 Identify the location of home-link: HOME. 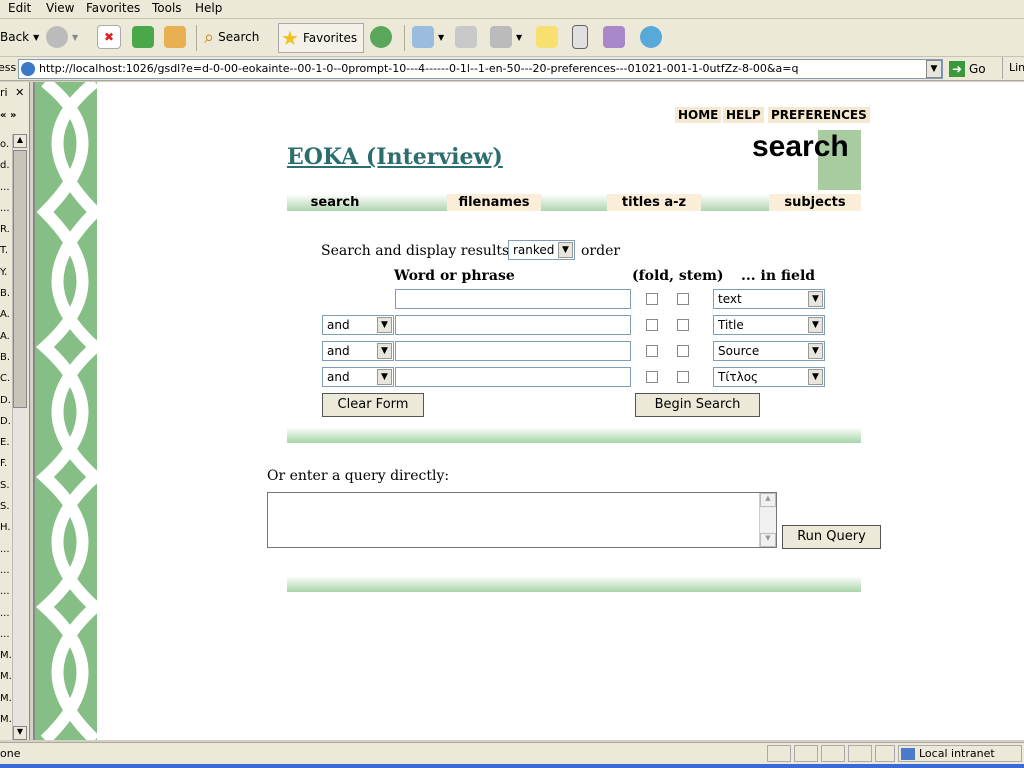
(698, 115).